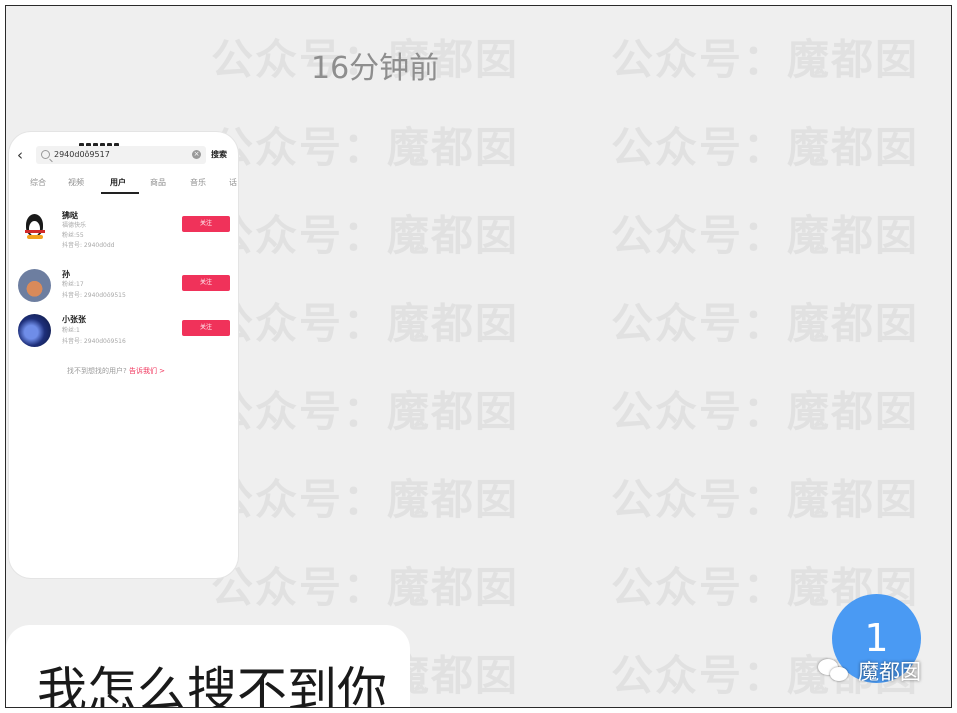 The width and height of the screenshot is (957, 713). I want to click on watermark-brand: 魔都囡, so click(869, 671).